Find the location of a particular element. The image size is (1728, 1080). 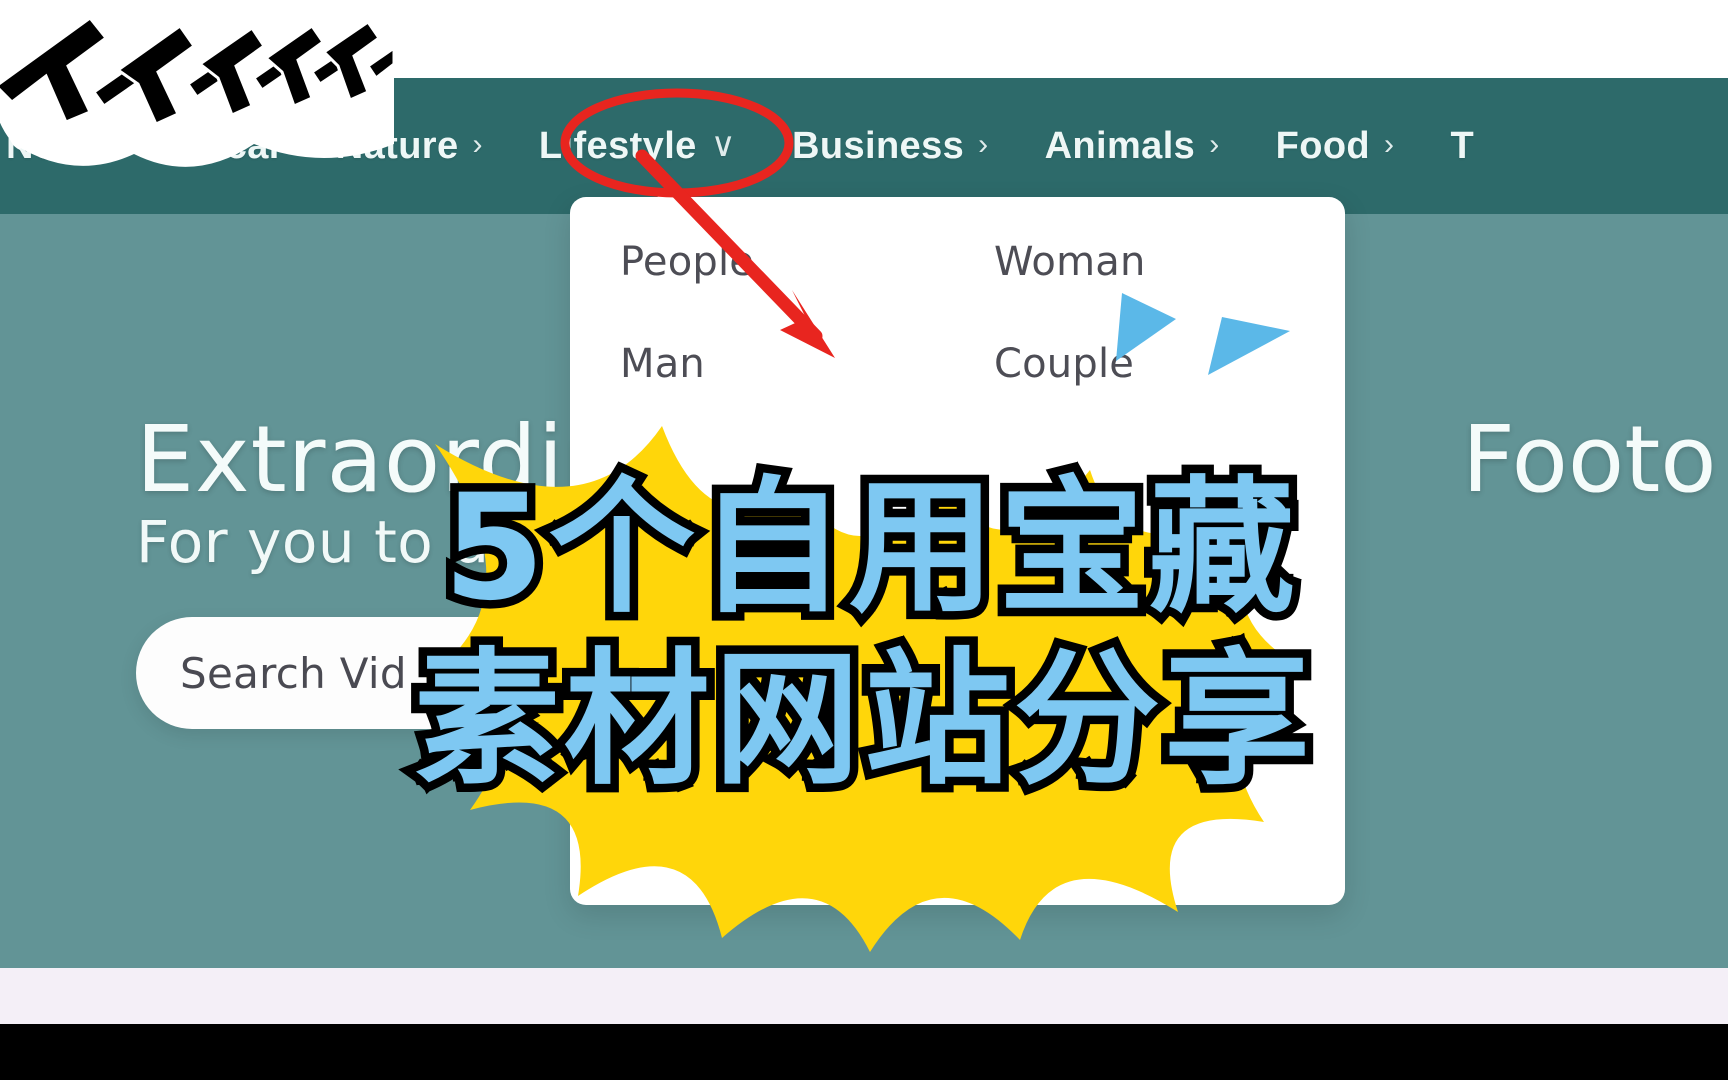

chevron-down-icon: ∨ is located at coordinates (723, 145).